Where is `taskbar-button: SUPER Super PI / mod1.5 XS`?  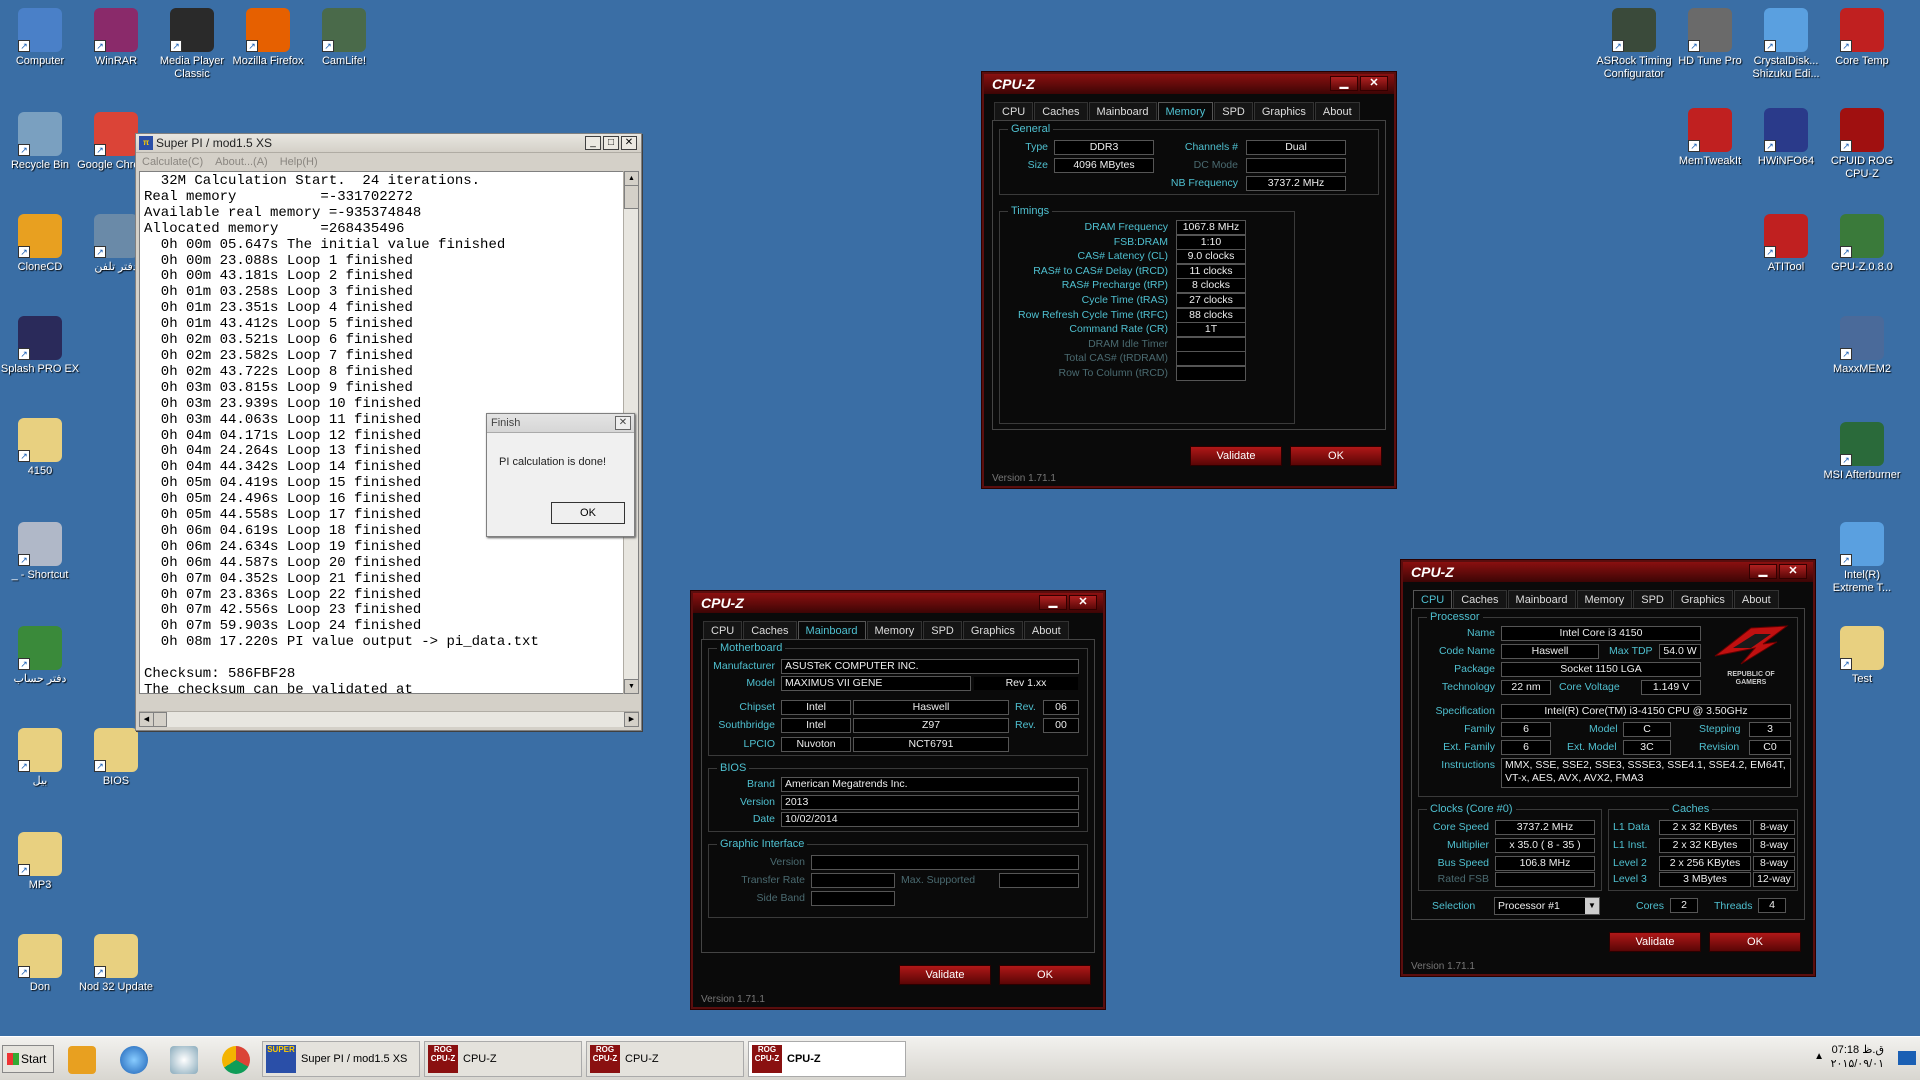 taskbar-button: SUPER Super PI / mod1.5 XS is located at coordinates (341, 1059).